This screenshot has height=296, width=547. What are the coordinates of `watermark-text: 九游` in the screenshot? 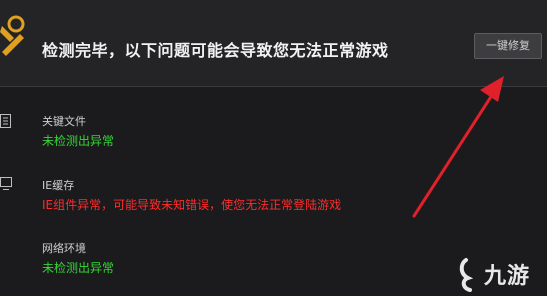 It's located at (507, 276).